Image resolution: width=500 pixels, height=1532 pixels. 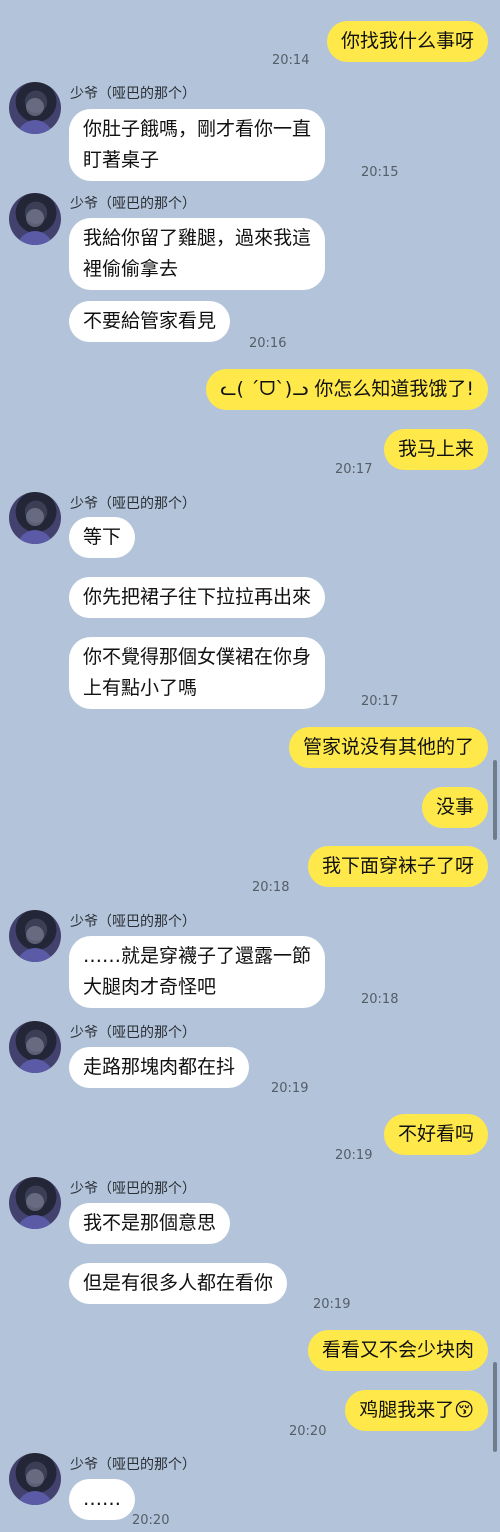 I want to click on message-bubble-outgoing: 看看又不会少块肉, so click(x=397, y=1350).